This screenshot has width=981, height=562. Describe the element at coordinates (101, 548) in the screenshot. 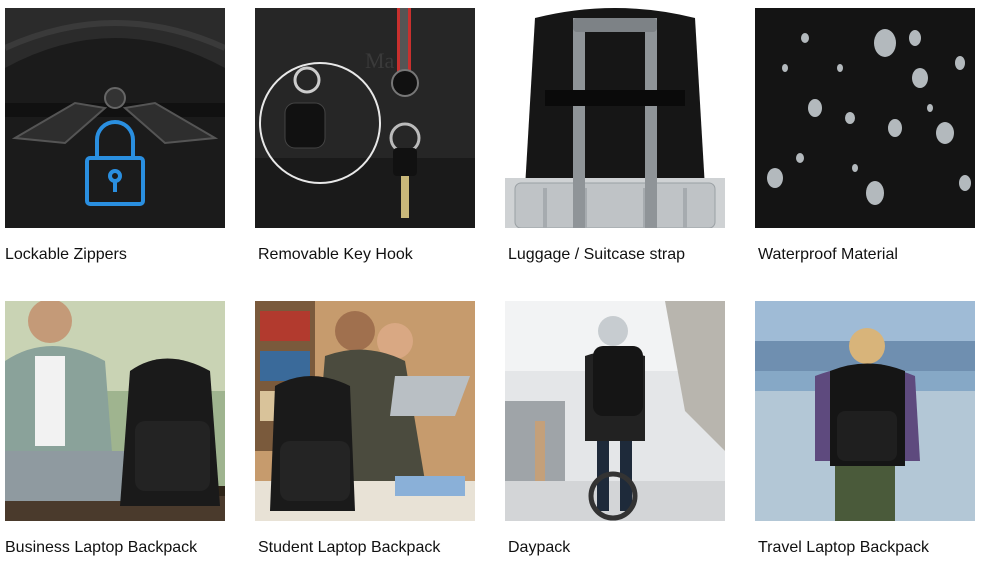

I see `use-caption-business: Business Laptop Backpack` at that location.